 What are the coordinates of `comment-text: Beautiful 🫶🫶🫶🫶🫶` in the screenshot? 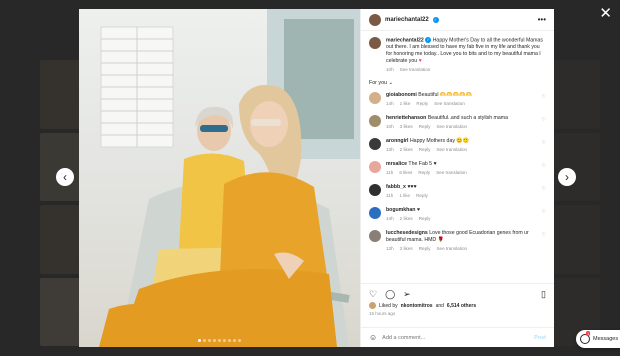 It's located at (445, 95).